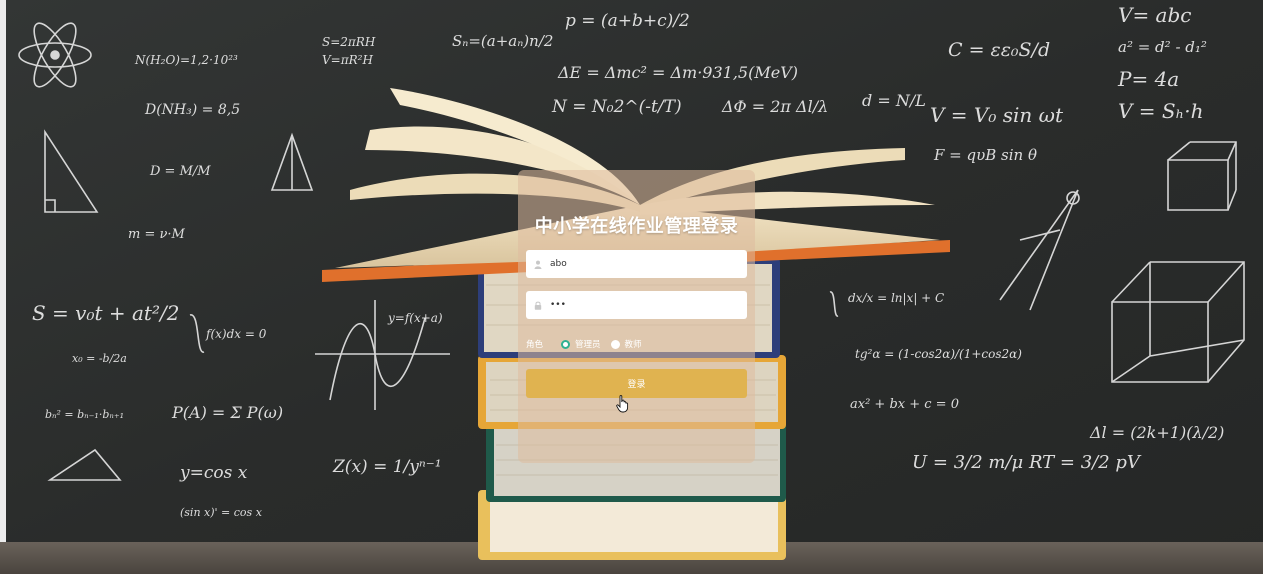  I want to click on radio-unchecked-icon, so click(615, 344).